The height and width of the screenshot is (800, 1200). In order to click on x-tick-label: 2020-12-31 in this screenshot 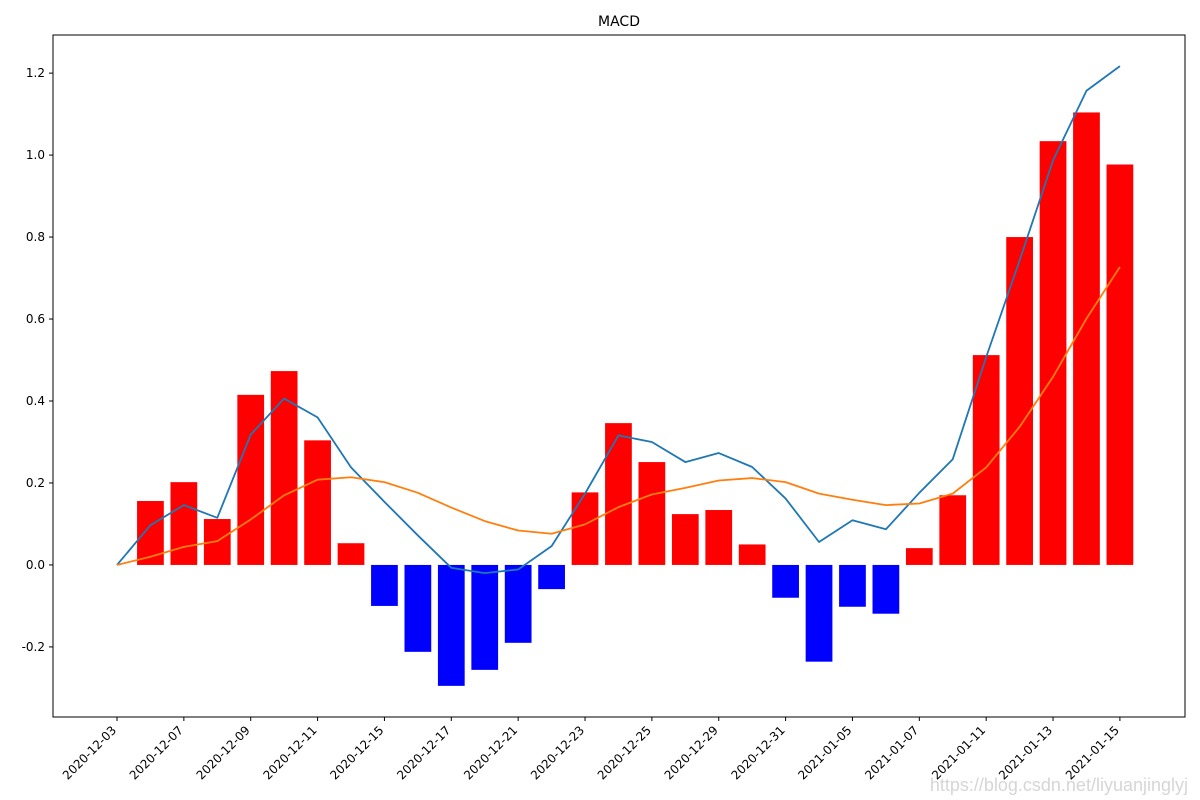, I will do `click(758, 752)`.